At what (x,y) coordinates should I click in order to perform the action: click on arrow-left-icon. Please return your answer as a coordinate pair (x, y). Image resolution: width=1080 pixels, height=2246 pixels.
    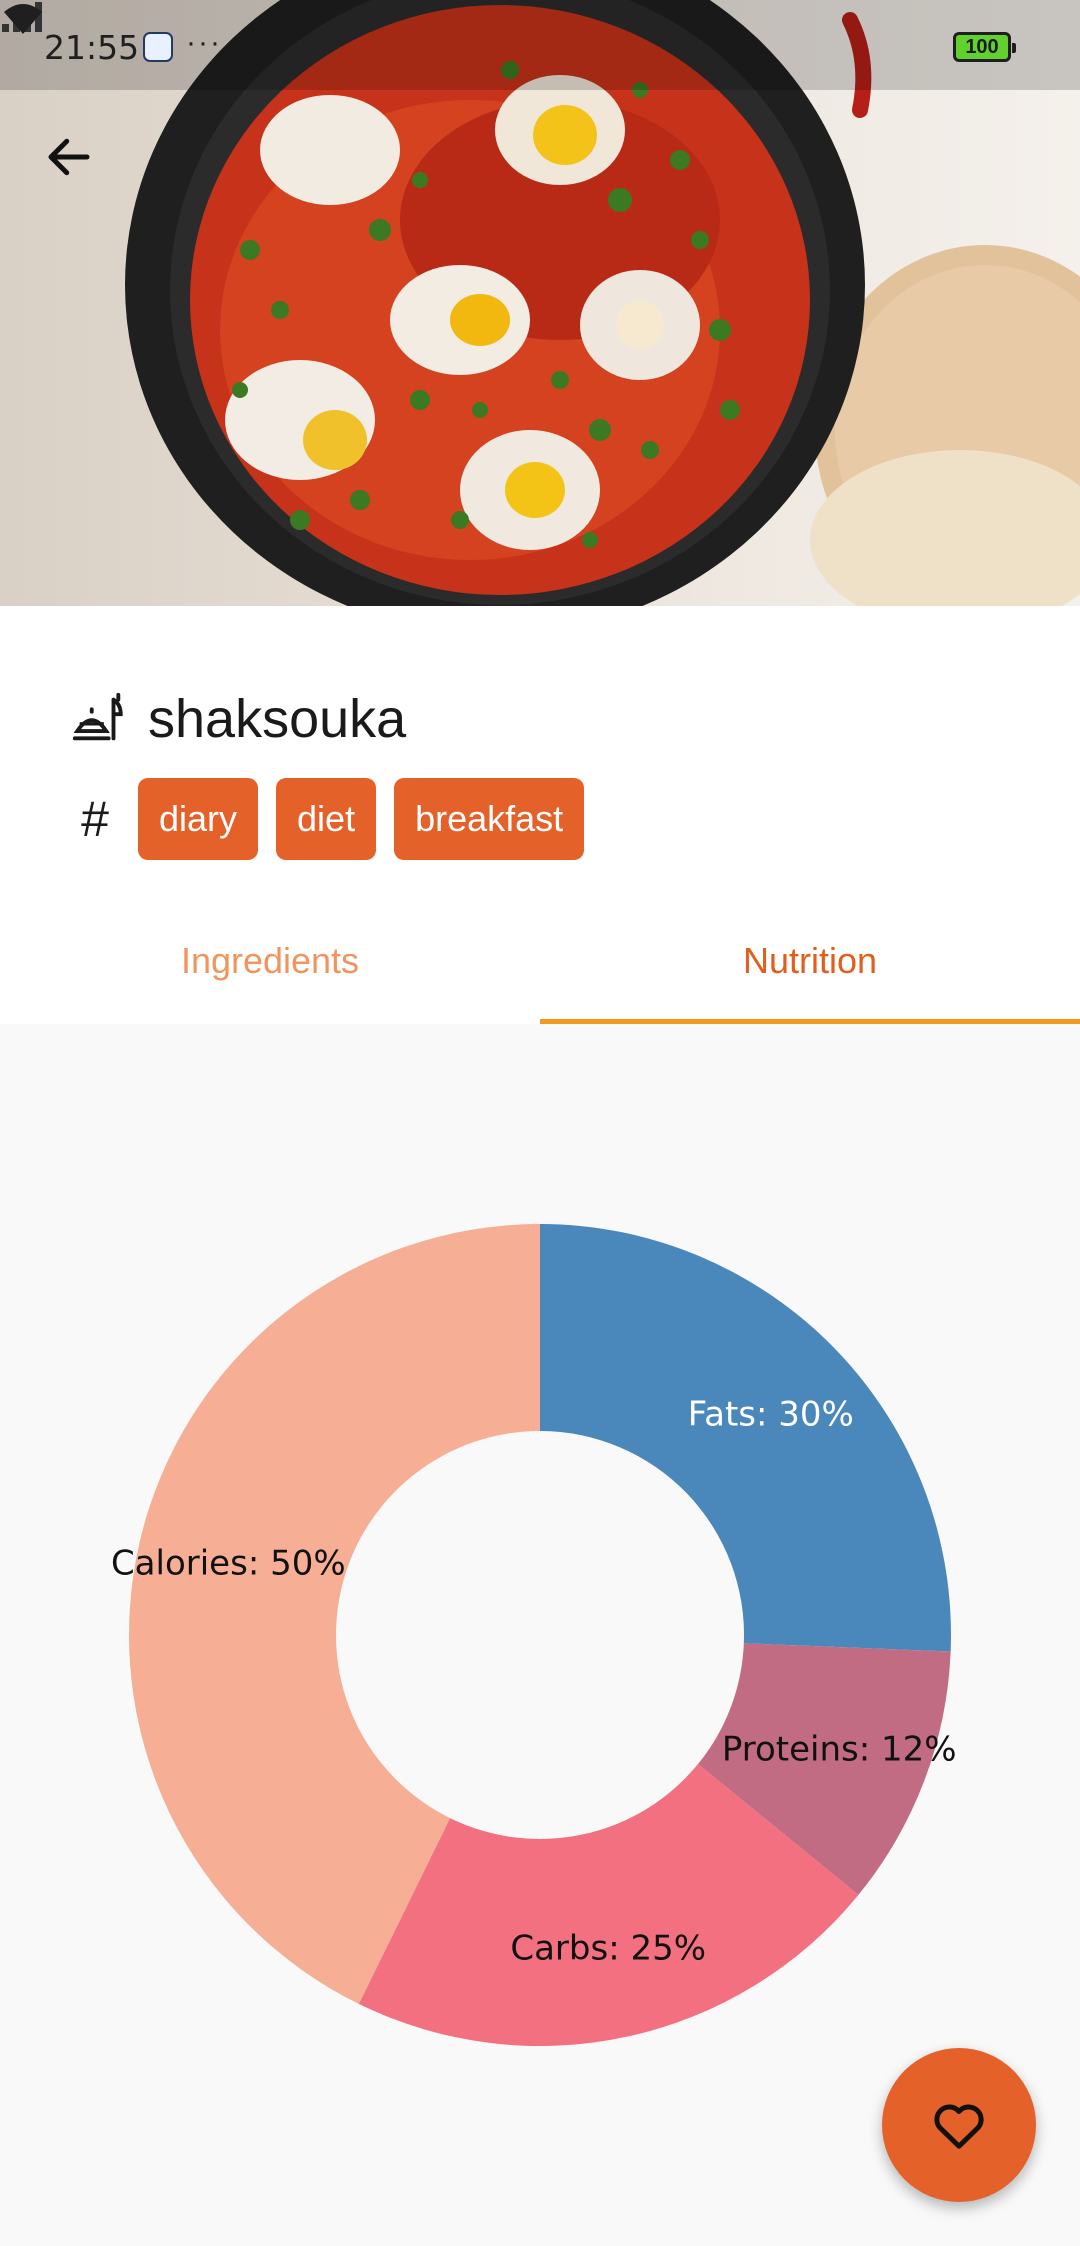
    Looking at the image, I should click on (69, 157).